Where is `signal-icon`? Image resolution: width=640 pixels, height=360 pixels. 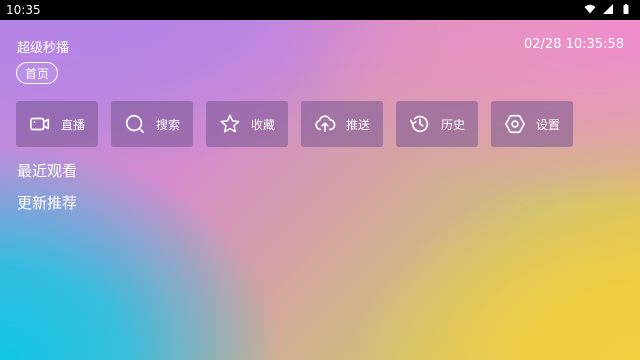
signal-icon is located at coordinates (608, 9).